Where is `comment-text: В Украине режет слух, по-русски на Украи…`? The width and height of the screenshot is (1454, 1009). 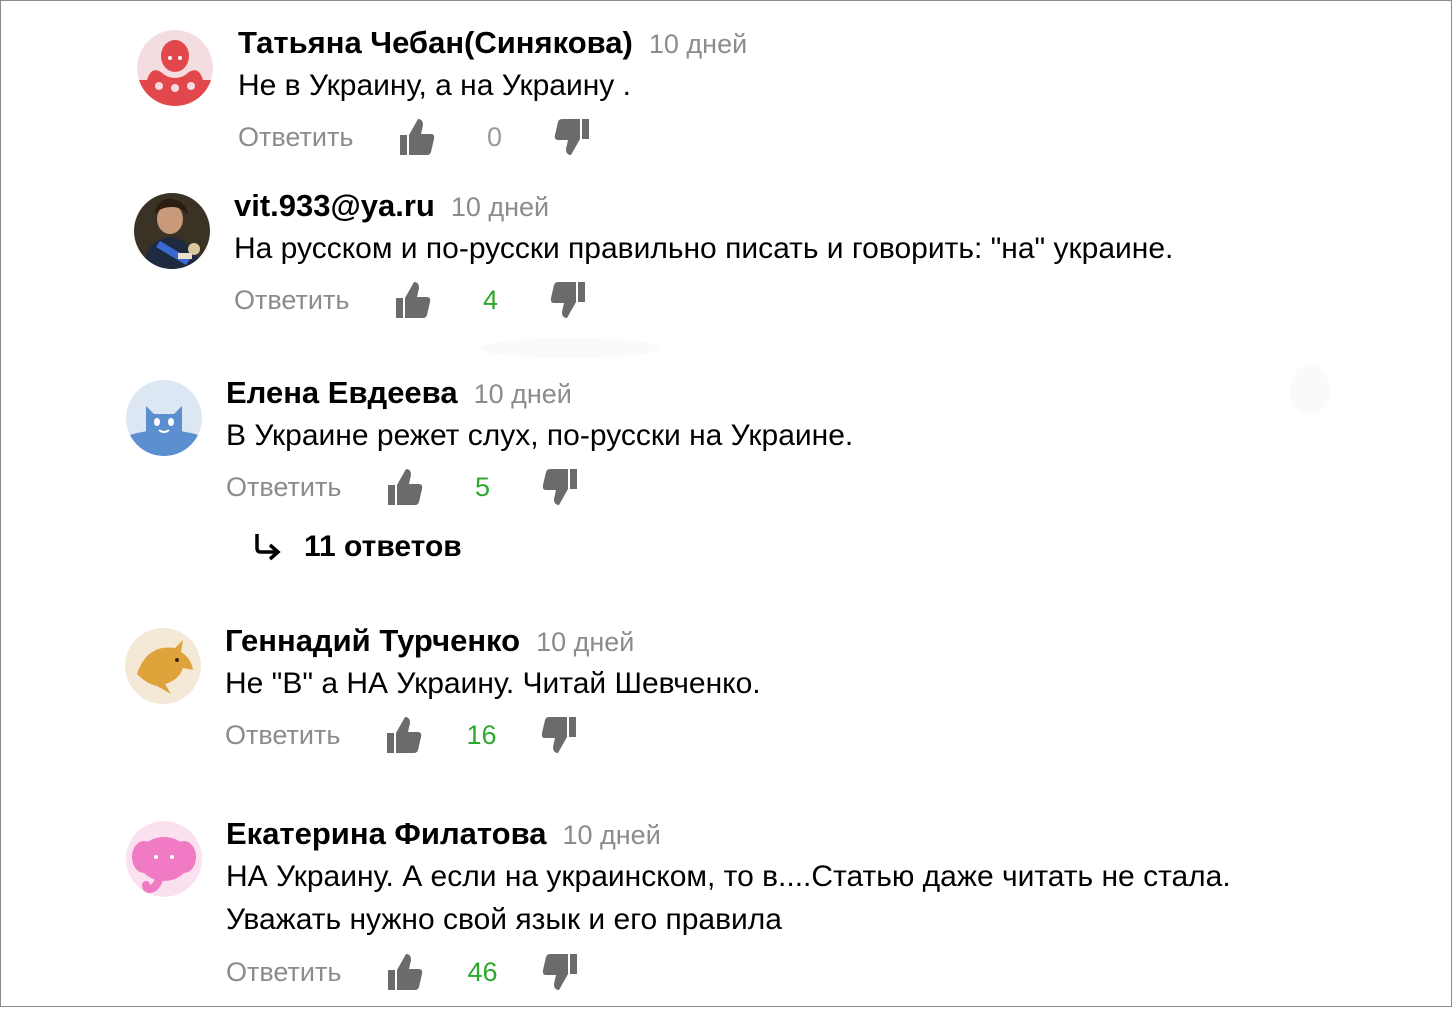
comment-text: В Украине режет слух, по-русски на Украи… is located at coordinates (539, 435).